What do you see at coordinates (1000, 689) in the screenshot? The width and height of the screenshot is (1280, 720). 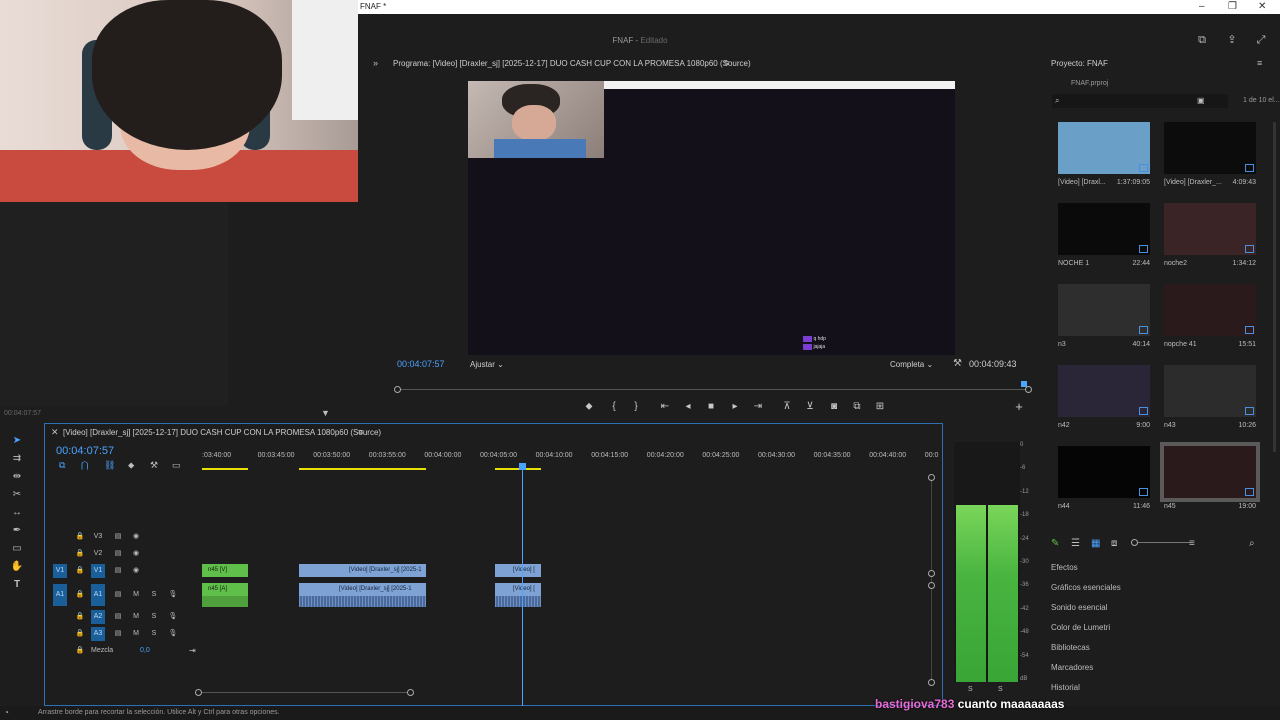 I see `solo-right-button: S` at bounding box center [1000, 689].